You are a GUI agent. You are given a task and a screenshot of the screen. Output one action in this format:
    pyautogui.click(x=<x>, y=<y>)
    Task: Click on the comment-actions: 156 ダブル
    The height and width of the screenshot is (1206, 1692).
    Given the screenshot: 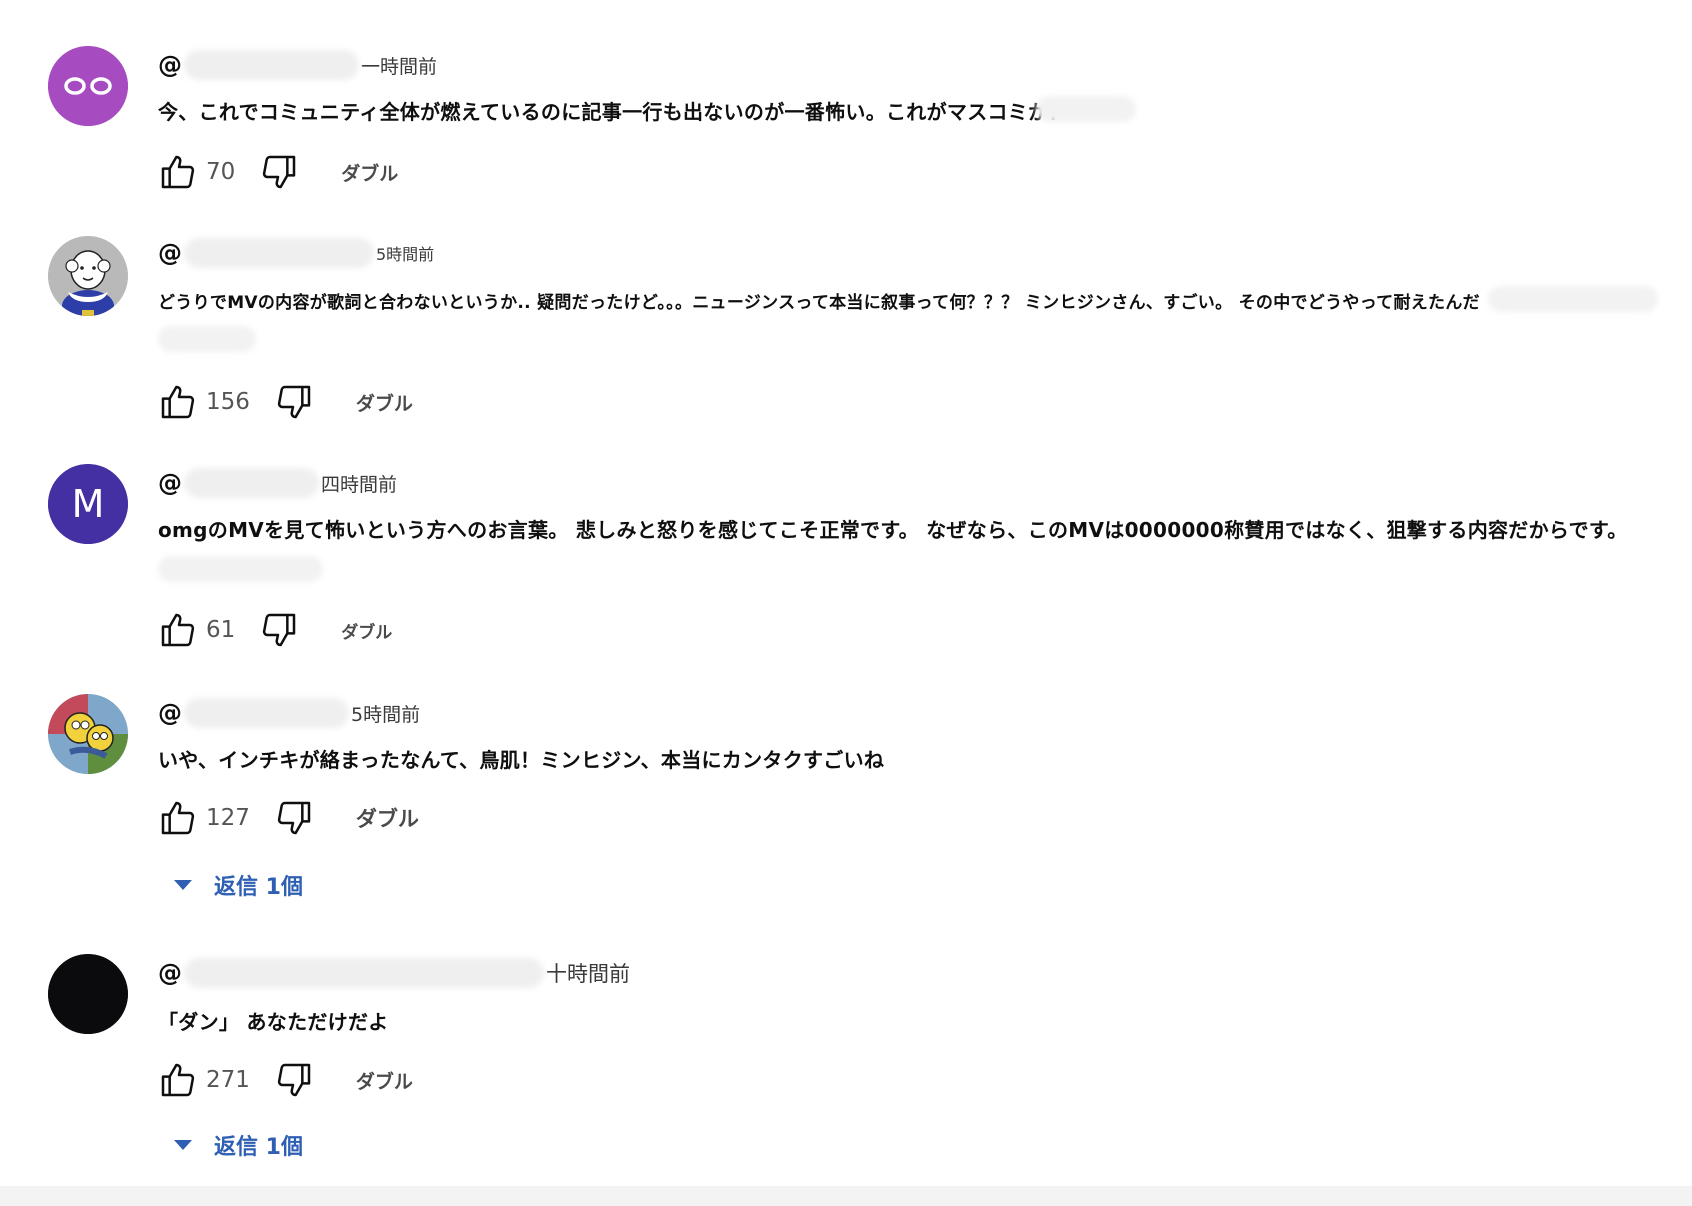 What is the action you would take?
    pyautogui.click(x=284, y=402)
    